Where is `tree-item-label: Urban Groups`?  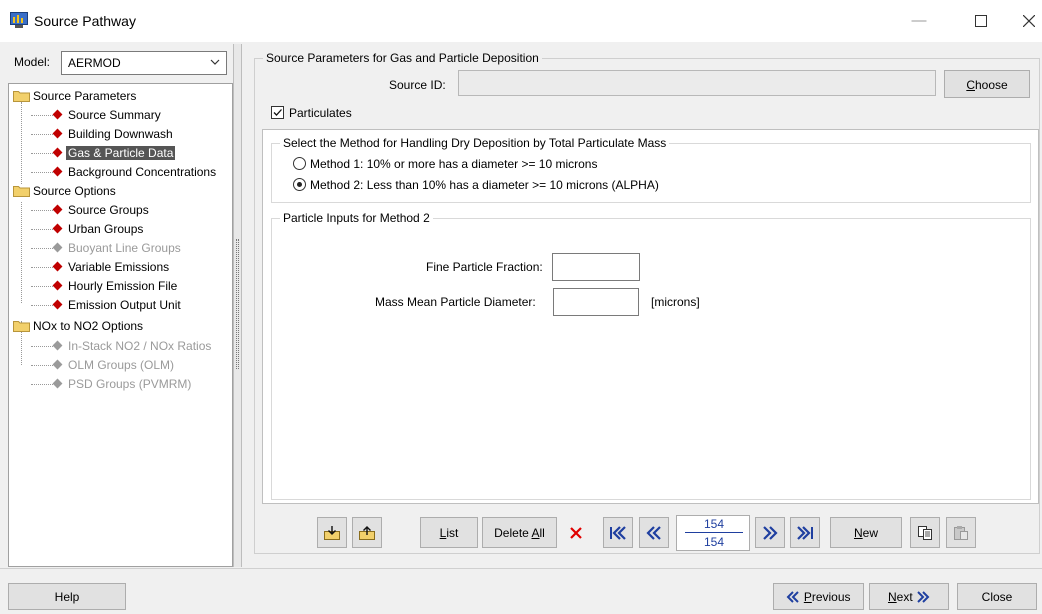
tree-item-label: Urban Groups is located at coordinates (106, 229).